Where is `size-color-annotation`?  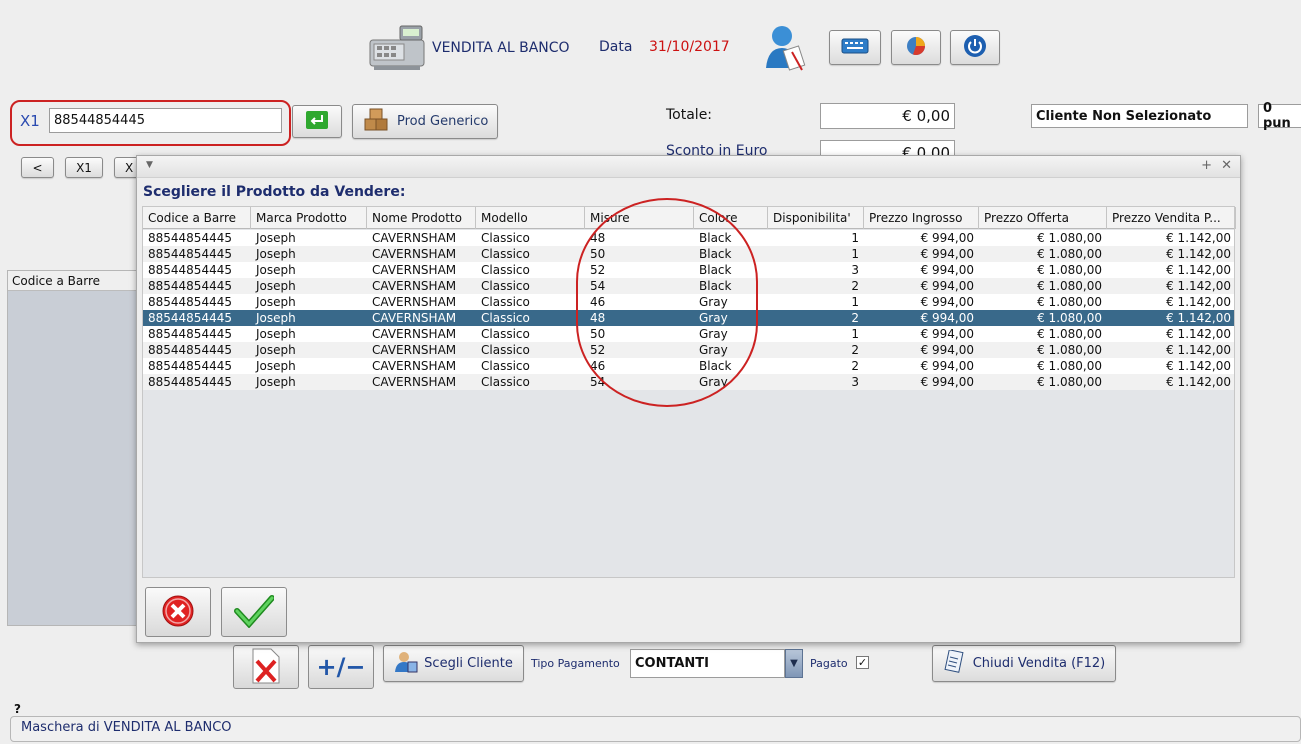
size-color-annotation is located at coordinates (667, 302).